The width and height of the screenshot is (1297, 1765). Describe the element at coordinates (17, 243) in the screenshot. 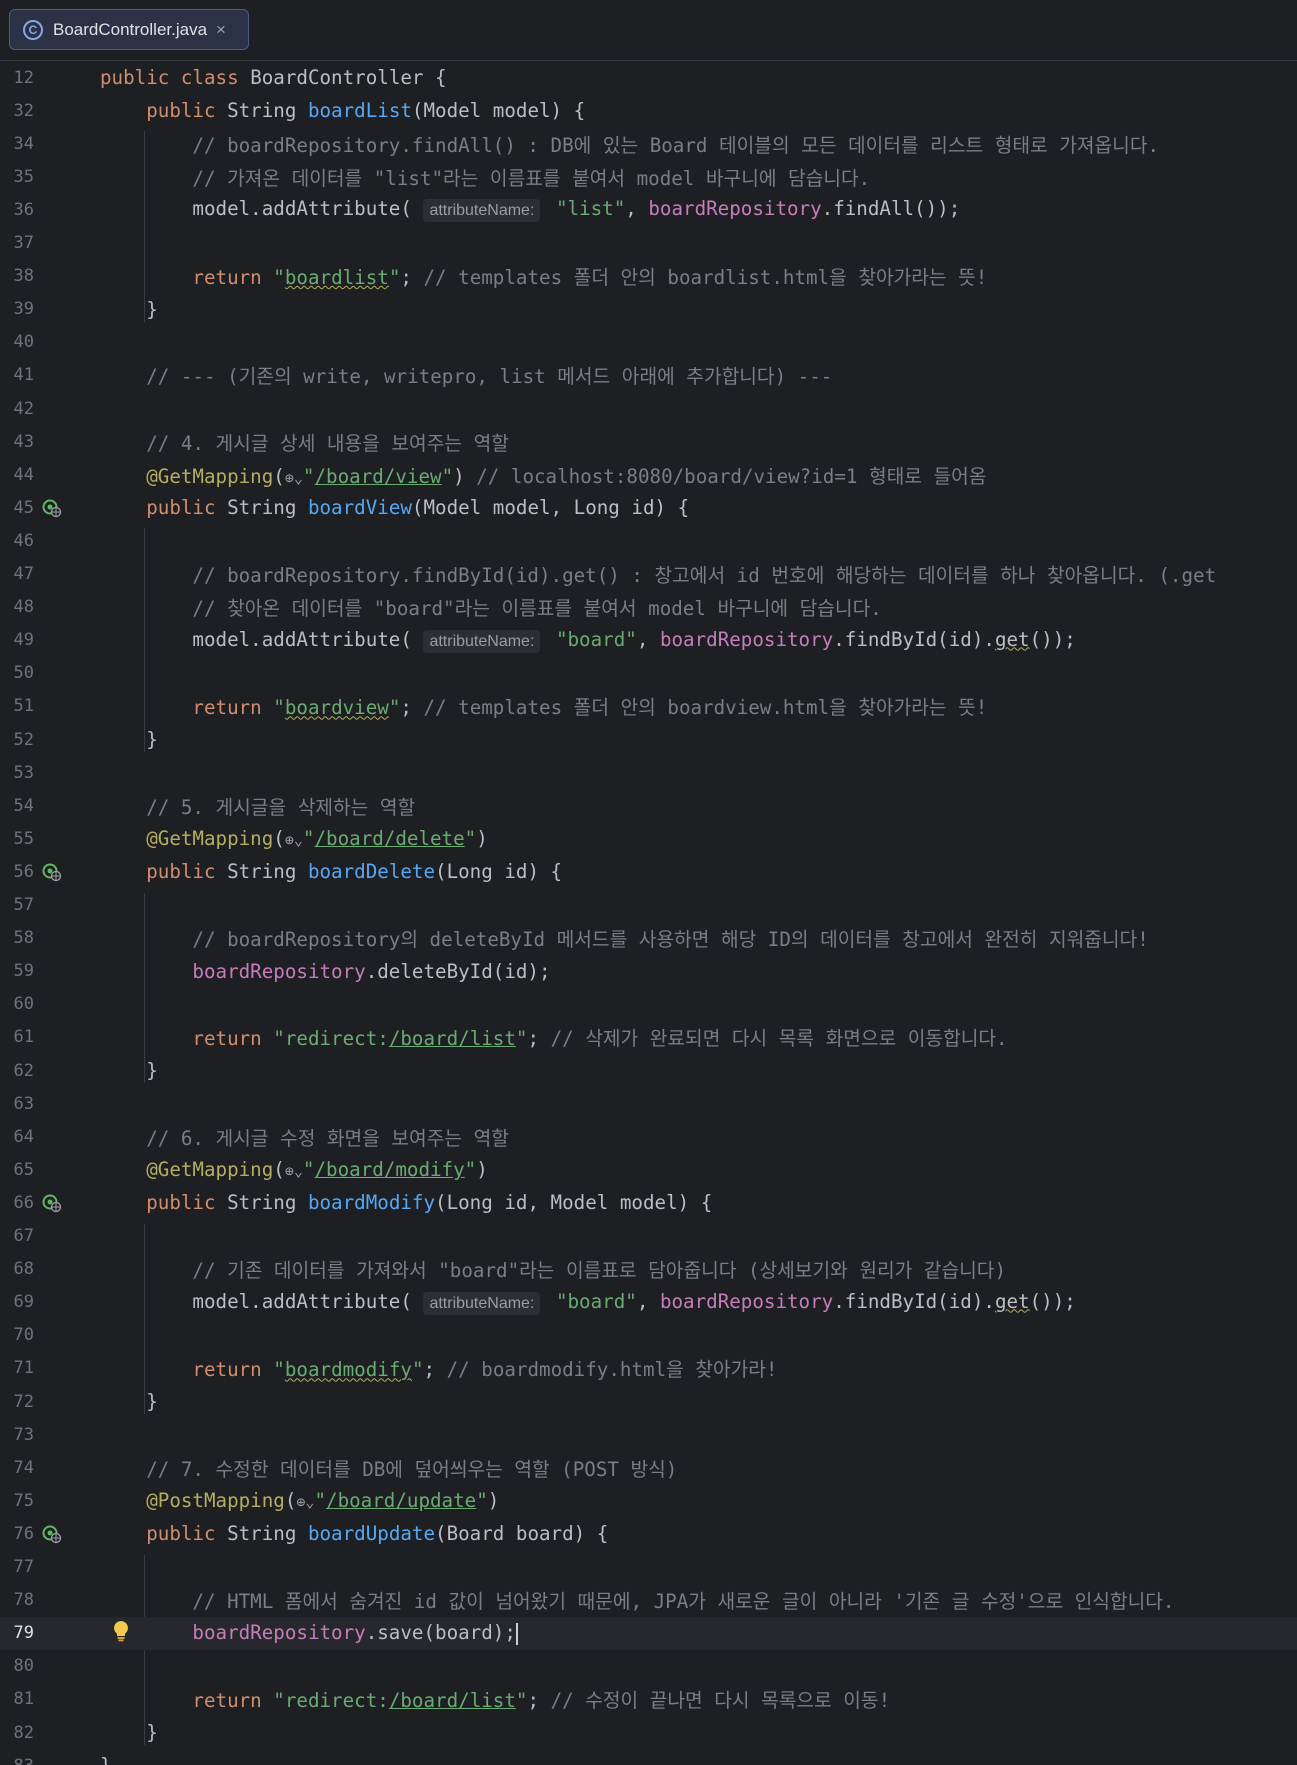

I see `line-number: 37` at that location.